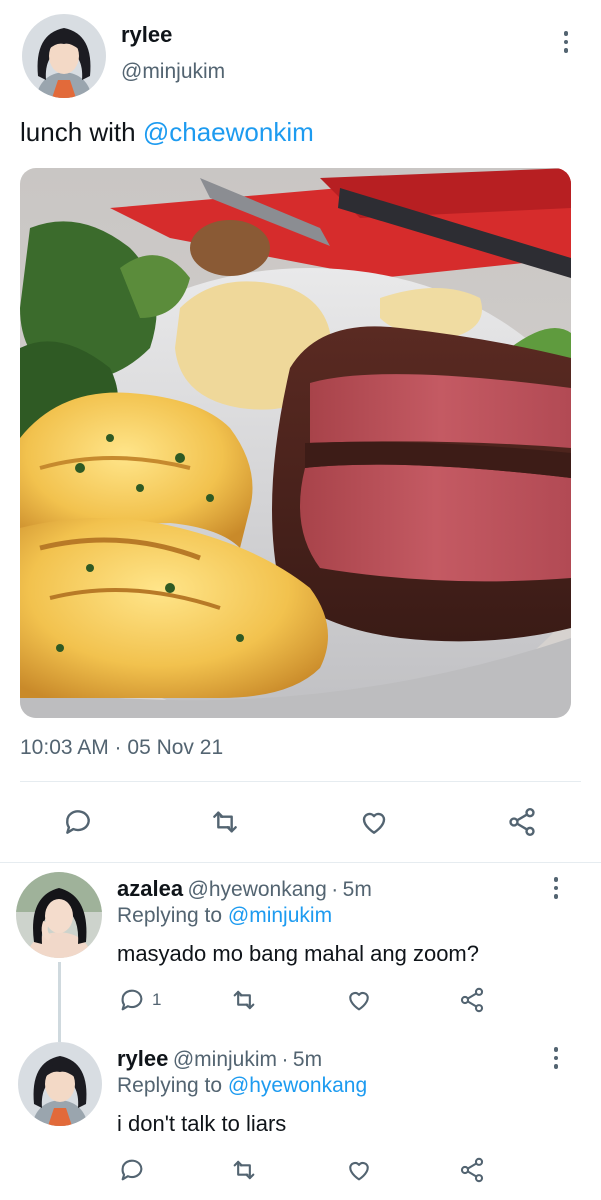 The width and height of the screenshot is (601, 1200). Describe the element at coordinates (202, 1123) in the screenshot. I see `reply-text: i don't talk to liars` at that location.